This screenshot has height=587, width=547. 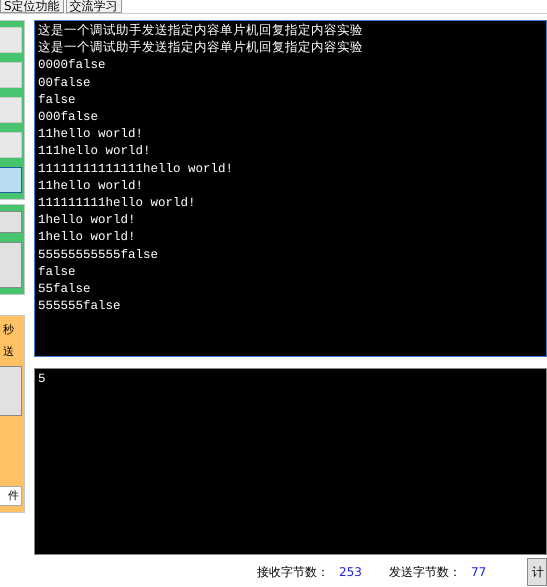 What do you see at coordinates (8, 352) in the screenshot?
I see `label: 送` at bounding box center [8, 352].